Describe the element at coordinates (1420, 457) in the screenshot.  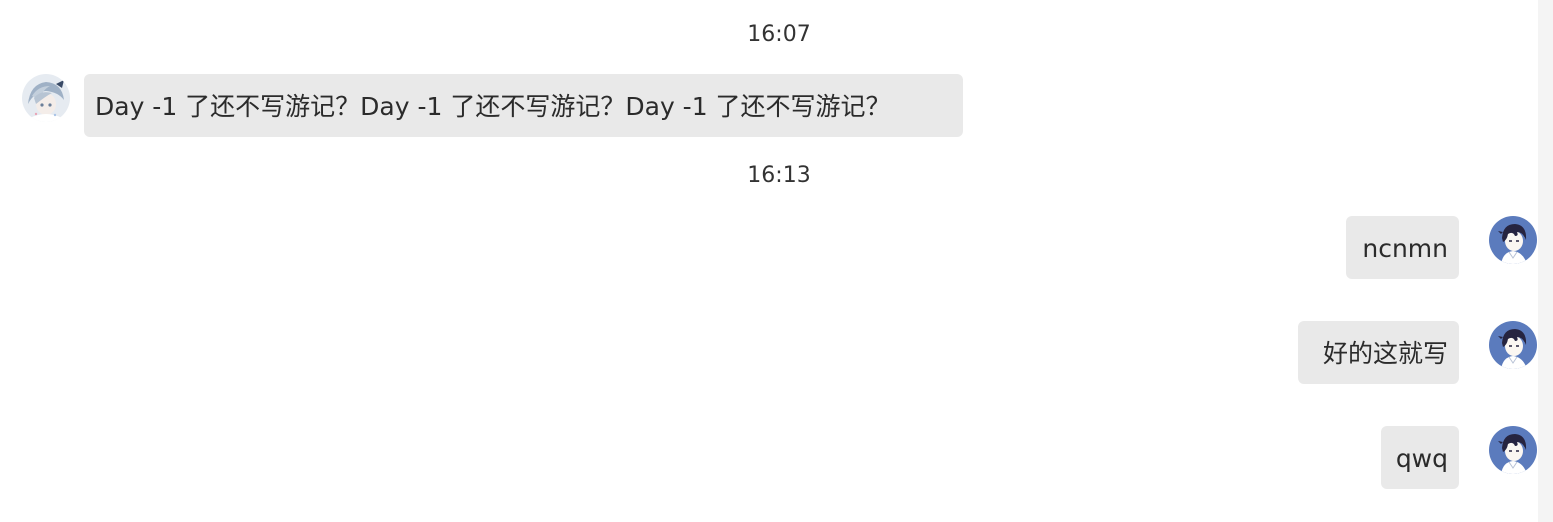
I see `message-bubble-sent: qwq` at that location.